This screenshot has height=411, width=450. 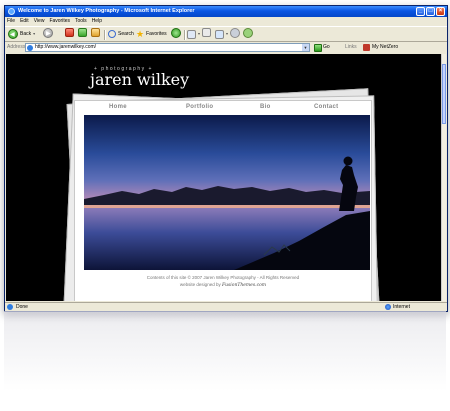 What do you see at coordinates (444, 94) in the screenshot?
I see `scrollbar-thumb` at bounding box center [444, 94].